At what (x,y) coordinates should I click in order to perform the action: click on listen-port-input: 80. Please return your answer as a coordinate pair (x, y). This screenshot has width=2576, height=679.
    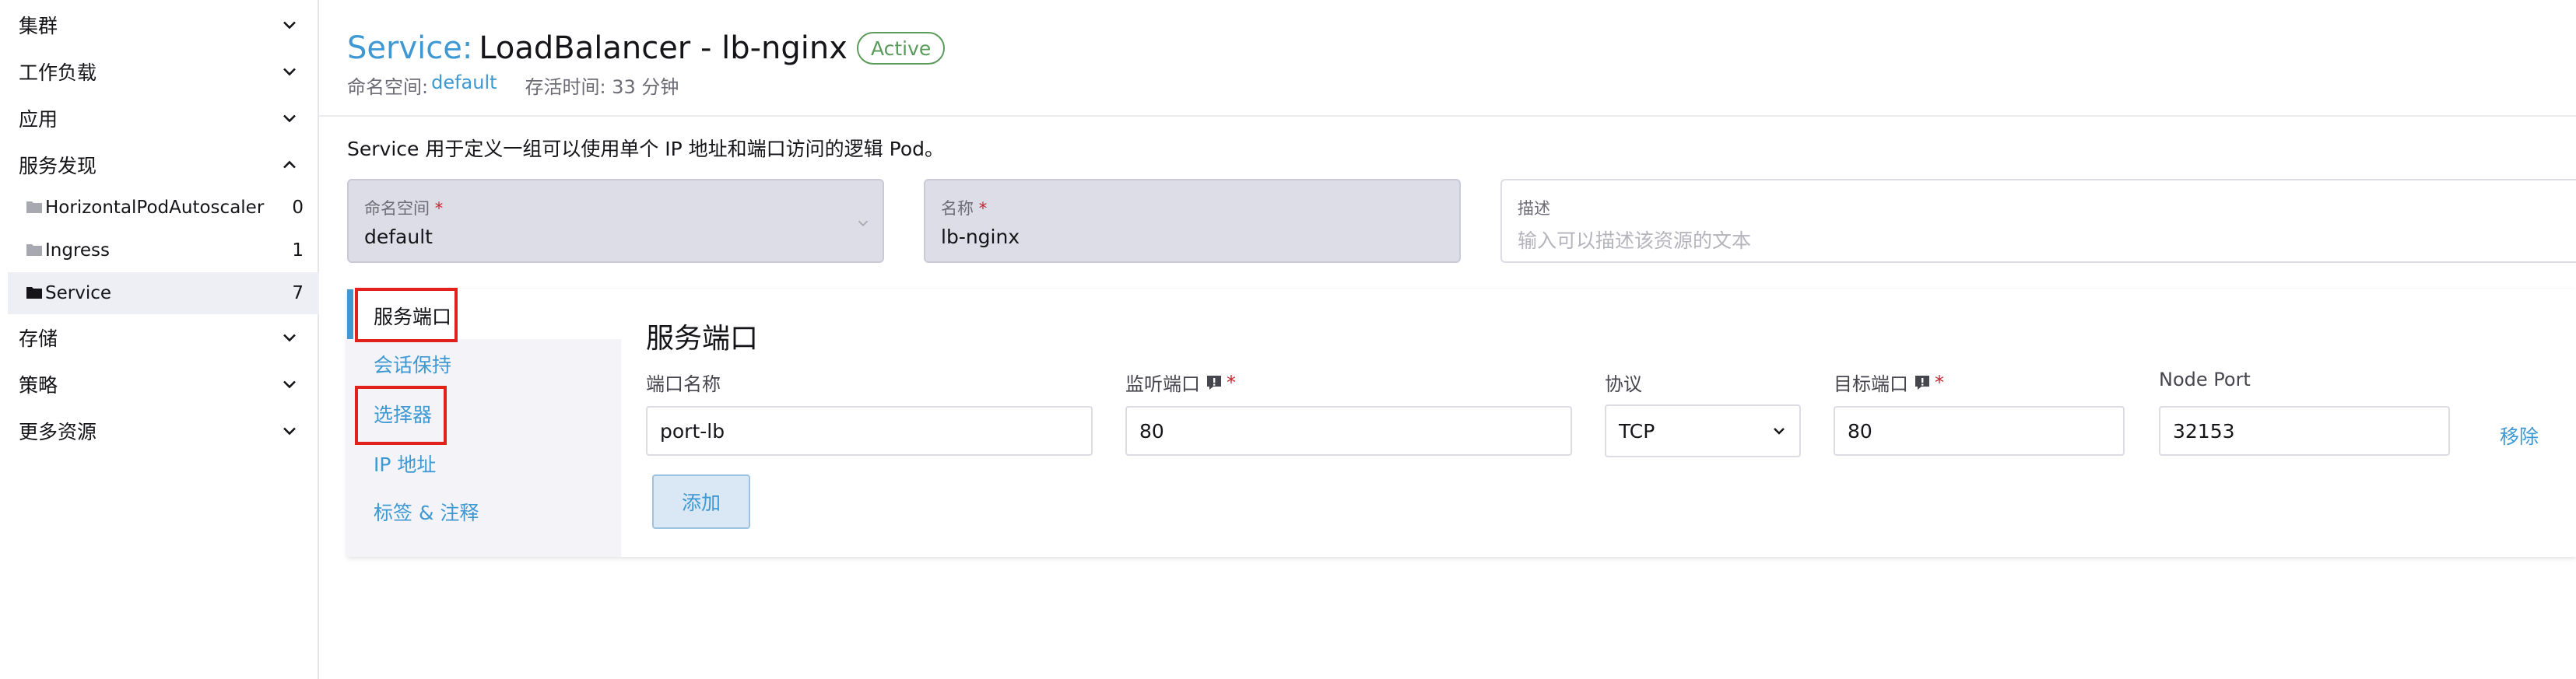
    Looking at the image, I should click on (1349, 431).